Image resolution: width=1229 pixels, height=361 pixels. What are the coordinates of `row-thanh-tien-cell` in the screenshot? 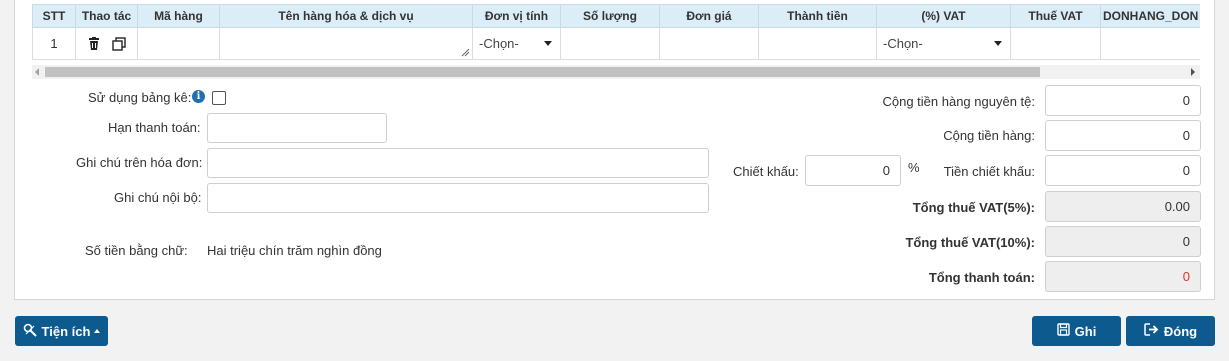 It's located at (817, 43).